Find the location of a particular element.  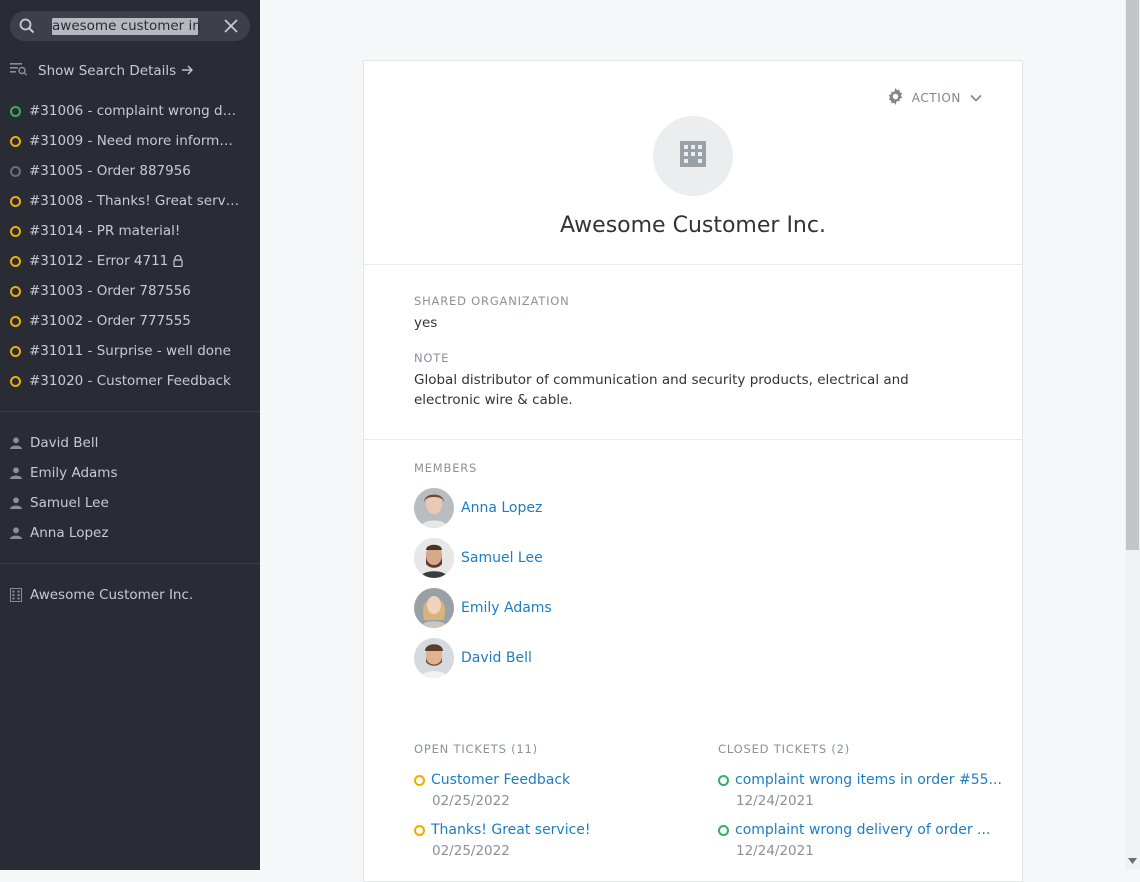

user-result-item: Anna Lopez is located at coordinates (130, 533).